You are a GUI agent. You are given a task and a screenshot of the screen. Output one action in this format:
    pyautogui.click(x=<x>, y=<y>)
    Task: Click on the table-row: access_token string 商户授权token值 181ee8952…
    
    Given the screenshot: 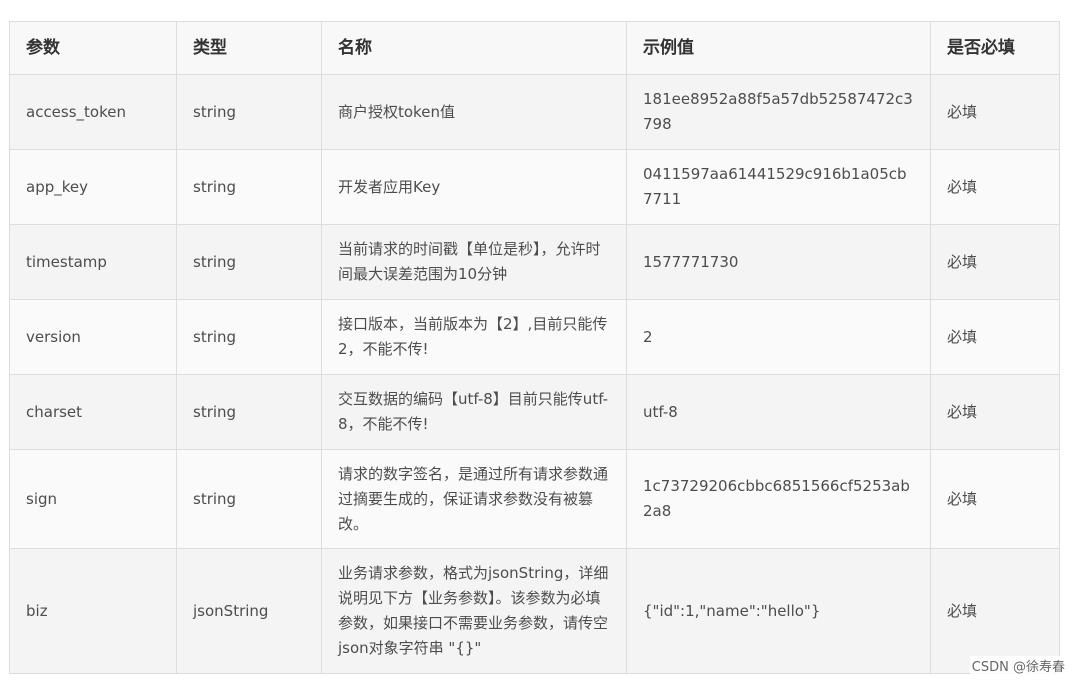 What is the action you would take?
    pyautogui.click(x=534, y=112)
    